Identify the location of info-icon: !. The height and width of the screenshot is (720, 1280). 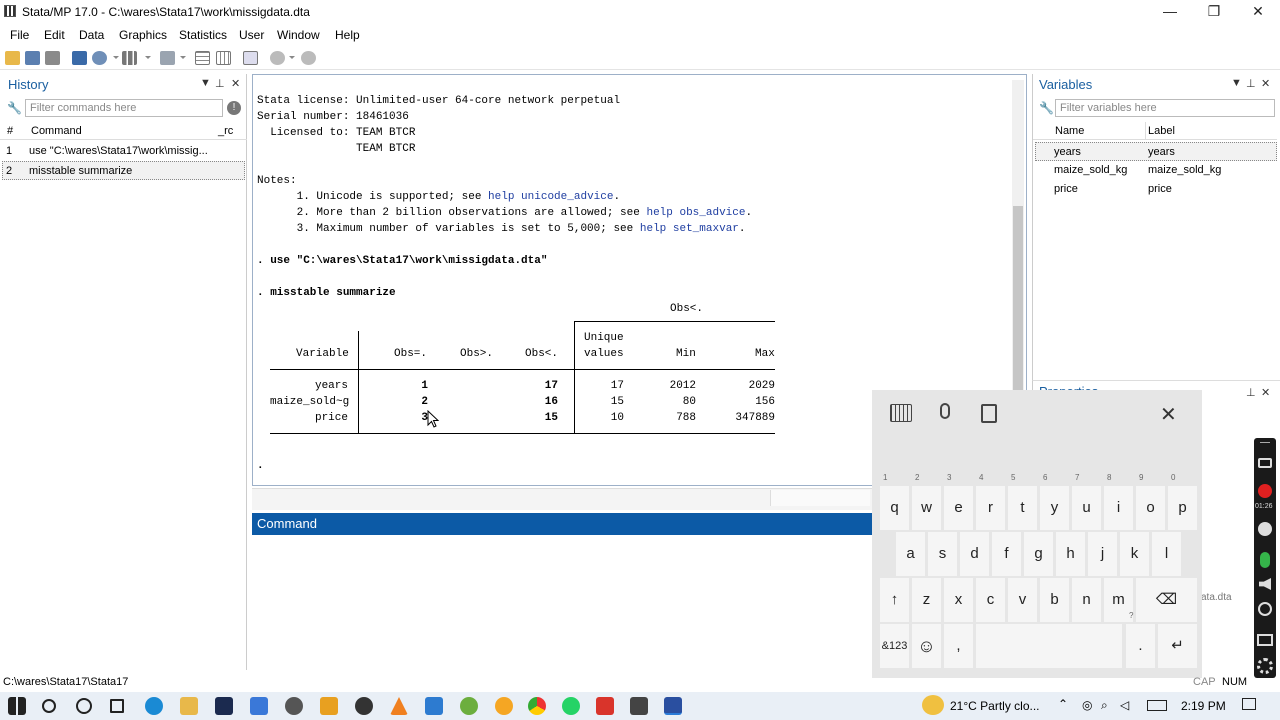
(234, 108).